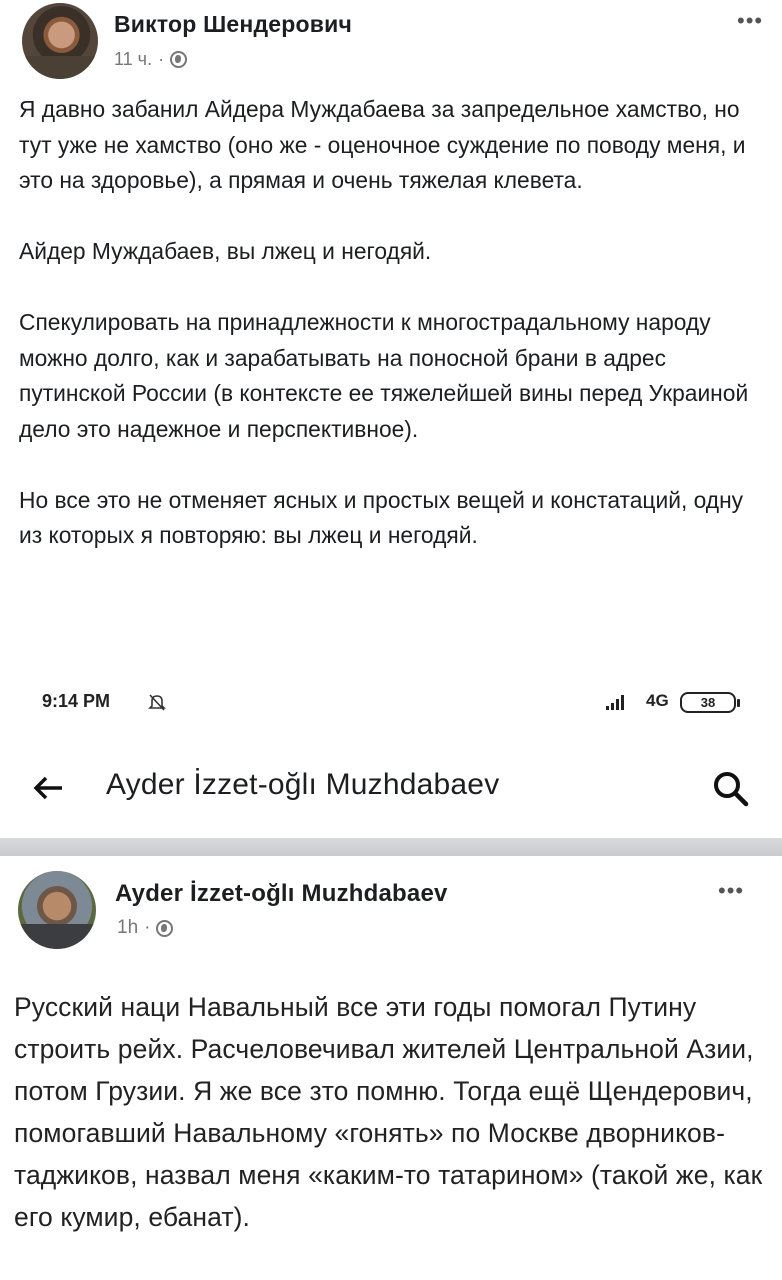  What do you see at coordinates (233, 24) in the screenshot?
I see `post-author-name: Виктор Шендерович` at bounding box center [233, 24].